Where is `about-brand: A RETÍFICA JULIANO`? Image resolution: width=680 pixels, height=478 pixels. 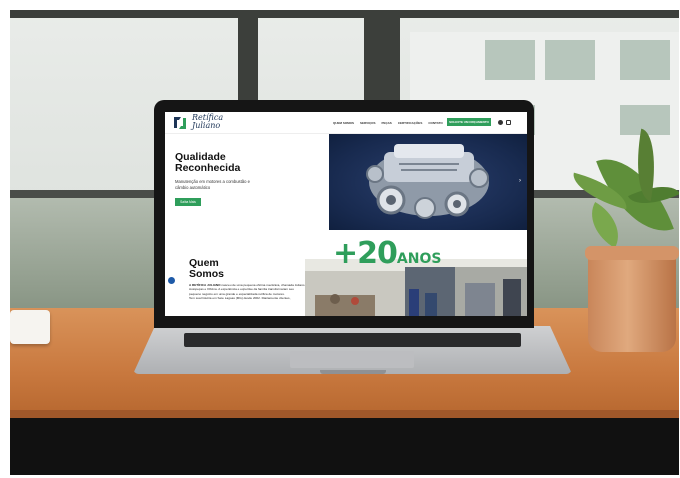 about-brand: A RETÍFICA JULIANO is located at coordinates (205, 285).